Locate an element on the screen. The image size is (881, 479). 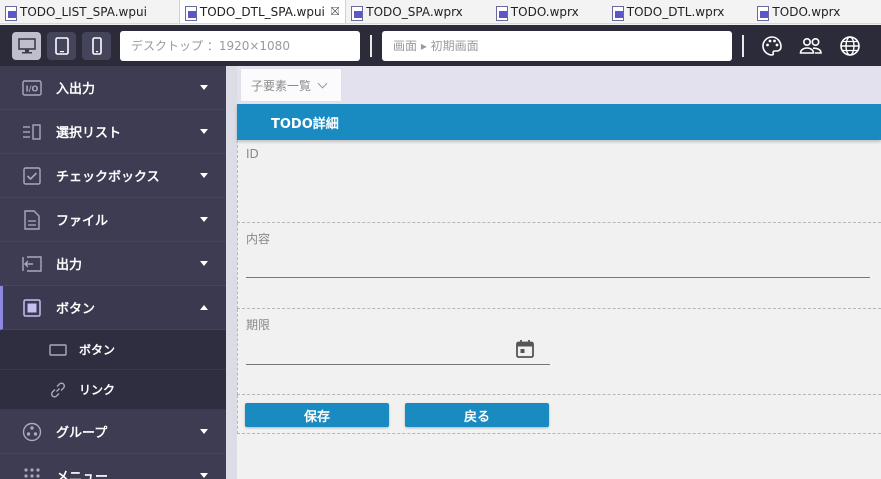
svg-text: I/O is located at coordinates (32, 88).